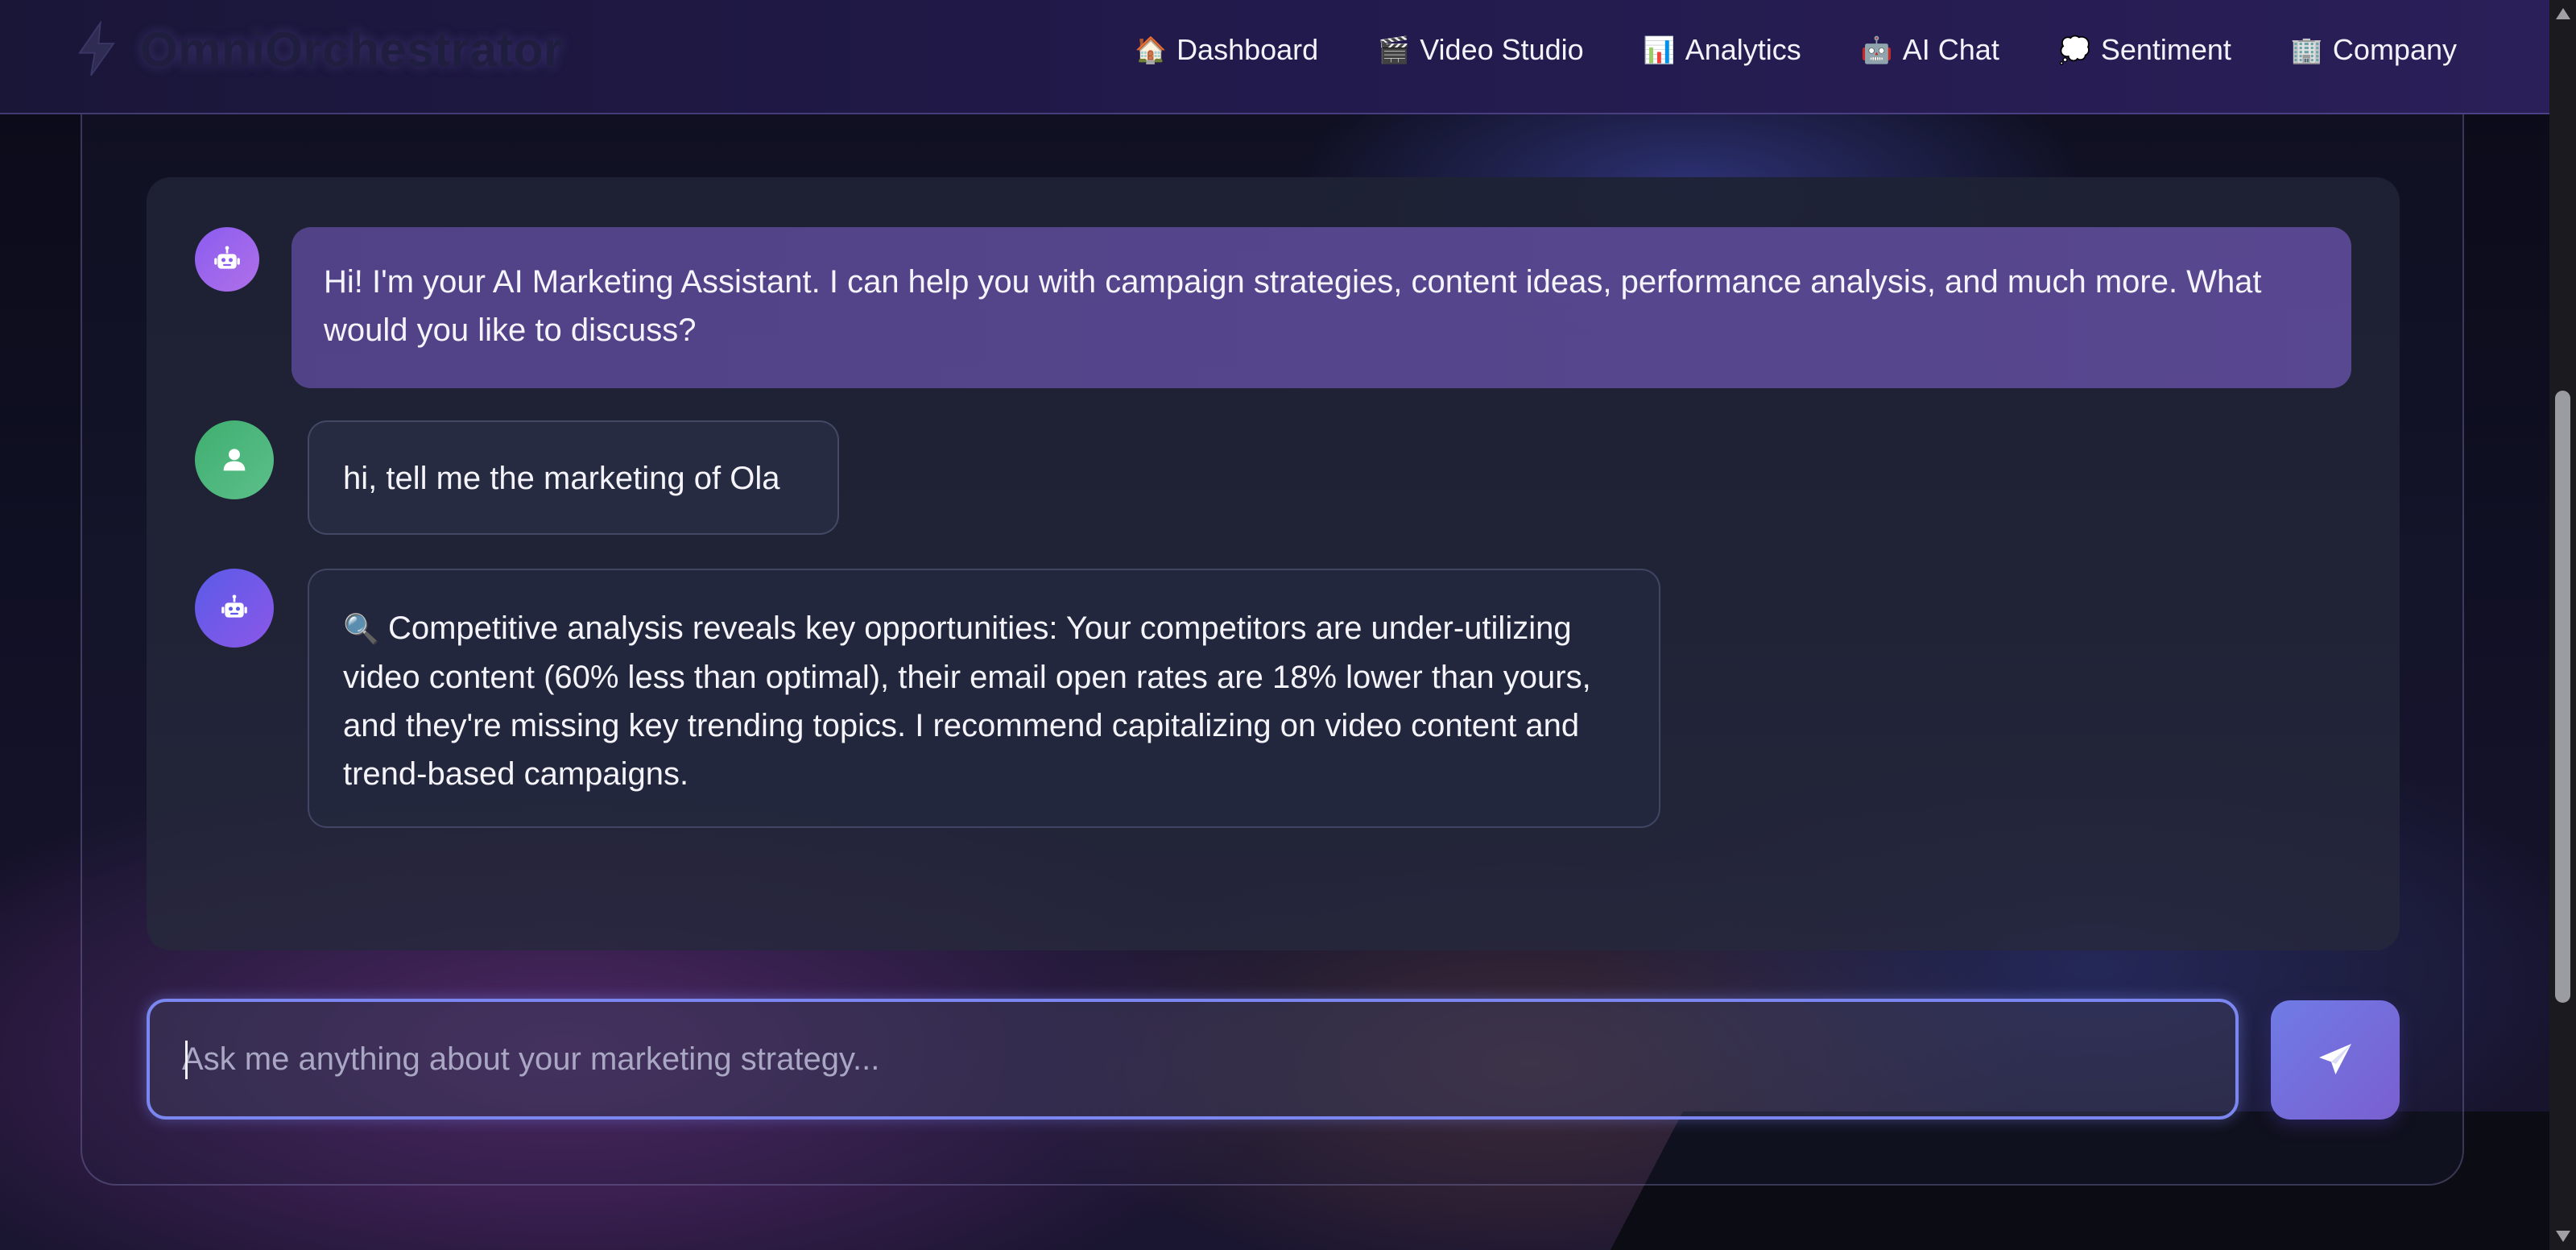 The height and width of the screenshot is (1250, 2576). What do you see at coordinates (1247, 50) in the screenshot?
I see `nav-label: Dashboard` at bounding box center [1247, 50].